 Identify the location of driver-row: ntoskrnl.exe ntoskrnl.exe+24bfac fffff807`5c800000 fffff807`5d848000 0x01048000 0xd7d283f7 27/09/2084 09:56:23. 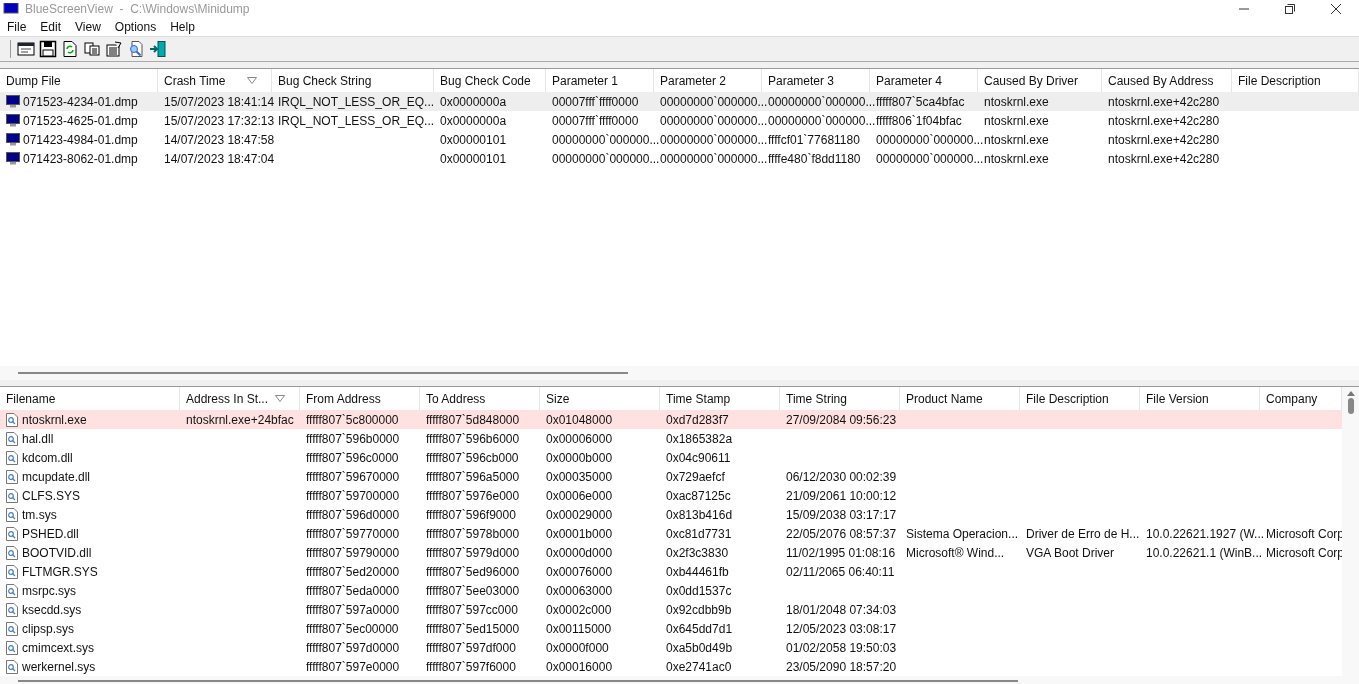
(671, 419).